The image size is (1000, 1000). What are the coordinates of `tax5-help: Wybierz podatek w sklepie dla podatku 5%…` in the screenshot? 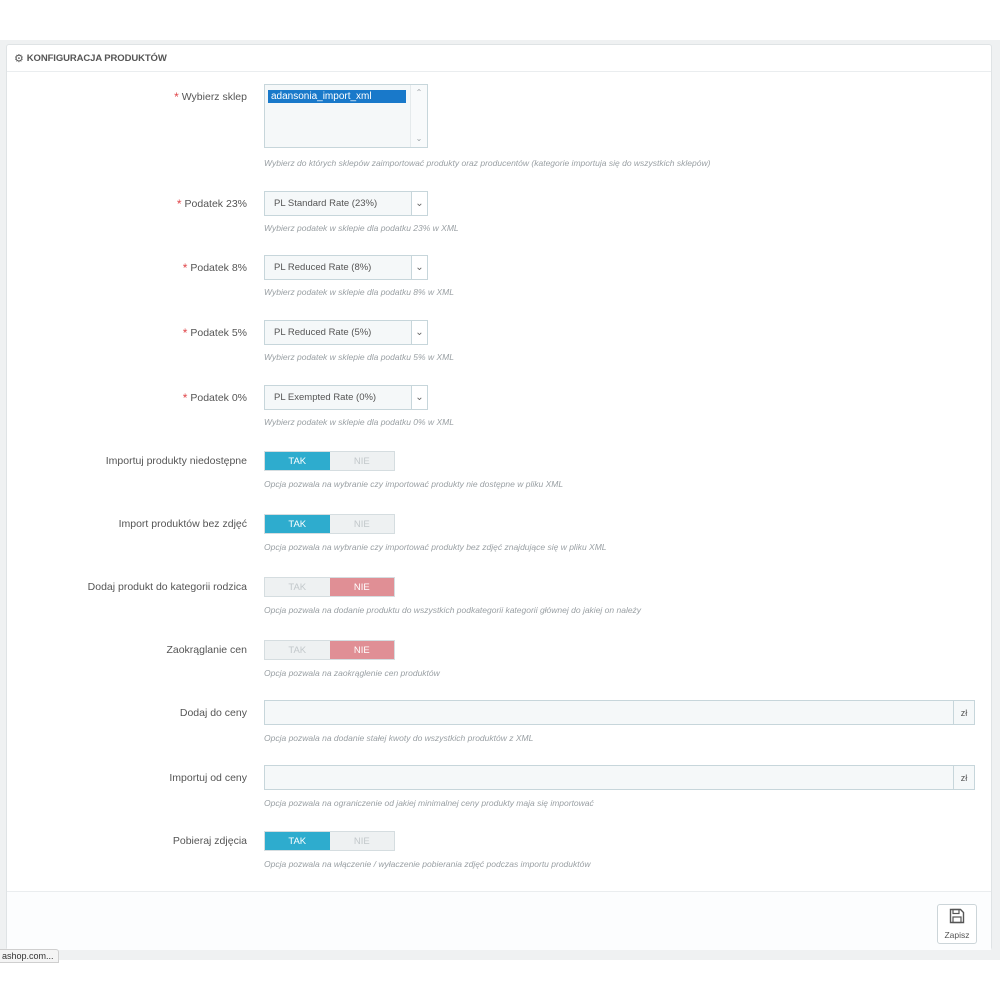 It's located at (359, 357).